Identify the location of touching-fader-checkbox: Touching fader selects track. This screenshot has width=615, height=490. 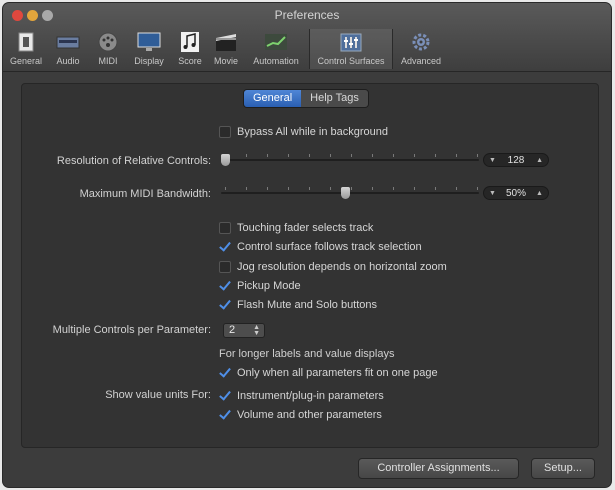
(296, 227).